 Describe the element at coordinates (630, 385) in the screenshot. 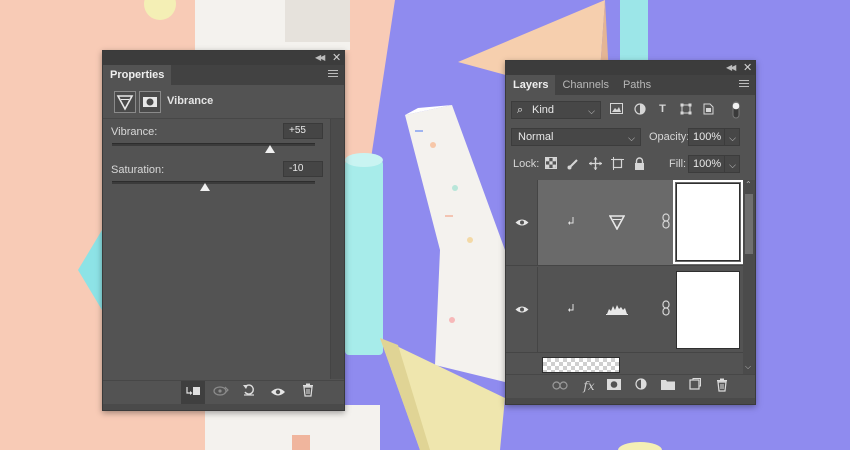

I see `layers-footer: fx` at that location.